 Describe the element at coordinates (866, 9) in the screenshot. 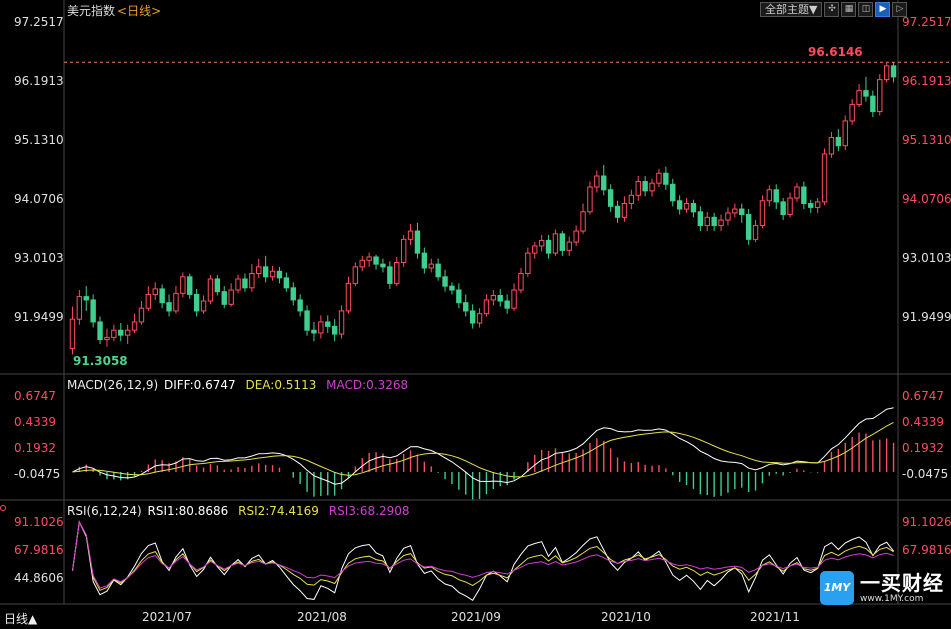

I see `split-icon: ◫` at that location.